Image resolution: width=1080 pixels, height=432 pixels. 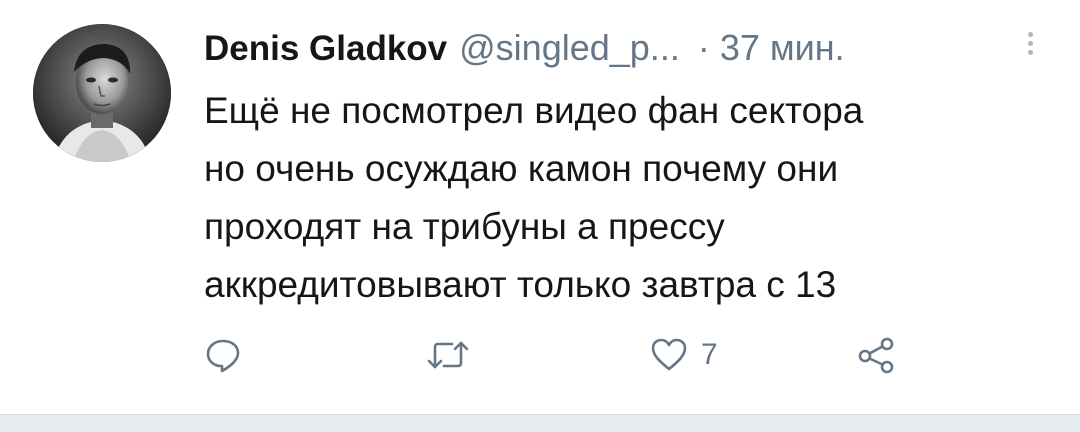 I want to click on more-options-icon, so click(x=1030, y=48).